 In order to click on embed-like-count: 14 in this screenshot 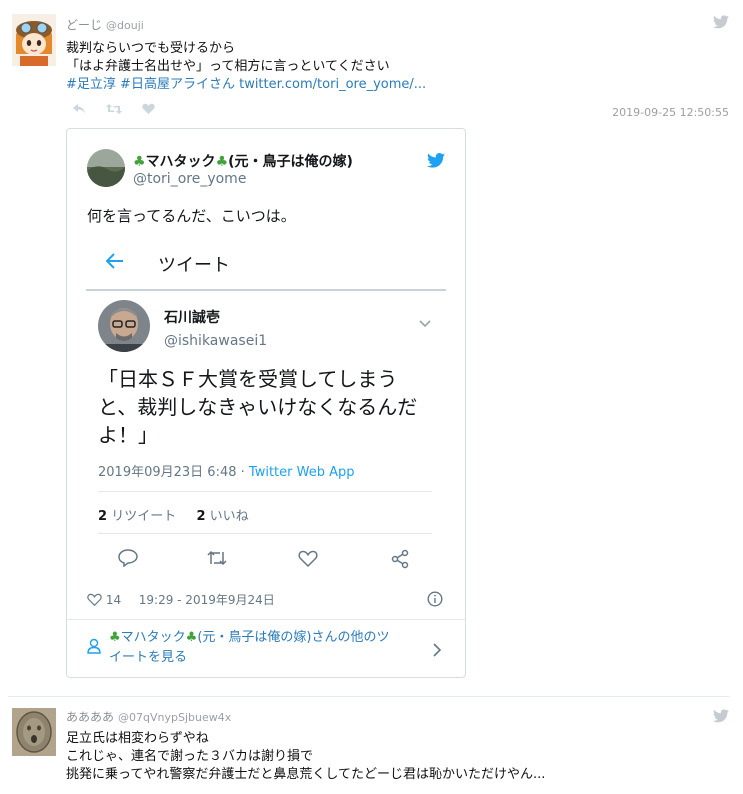, I will do `click(113, 600)`.